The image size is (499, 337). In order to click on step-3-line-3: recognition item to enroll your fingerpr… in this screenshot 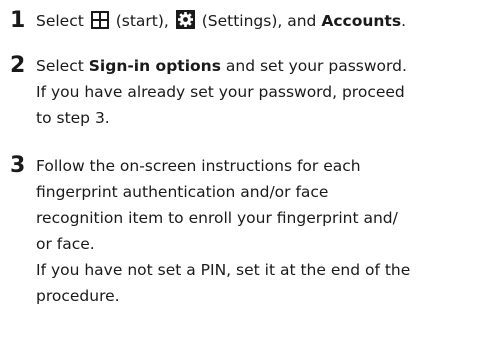, I will do `click(217, 218)`.